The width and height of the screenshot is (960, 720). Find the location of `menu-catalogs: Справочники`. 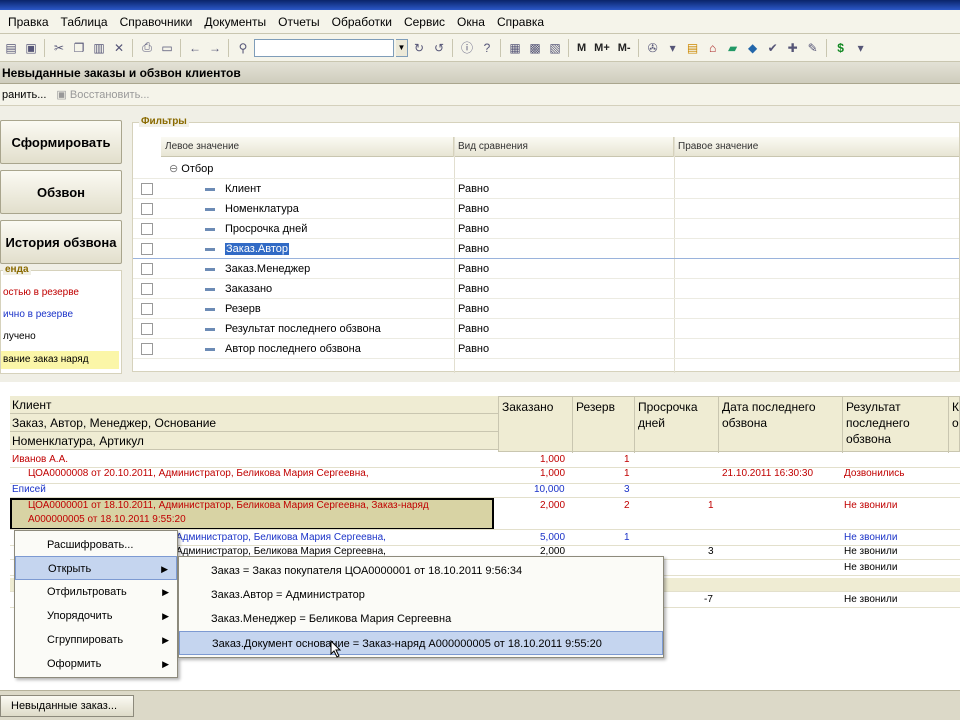

menu-catalogs: Справочники is located at coordinates (156, 22).